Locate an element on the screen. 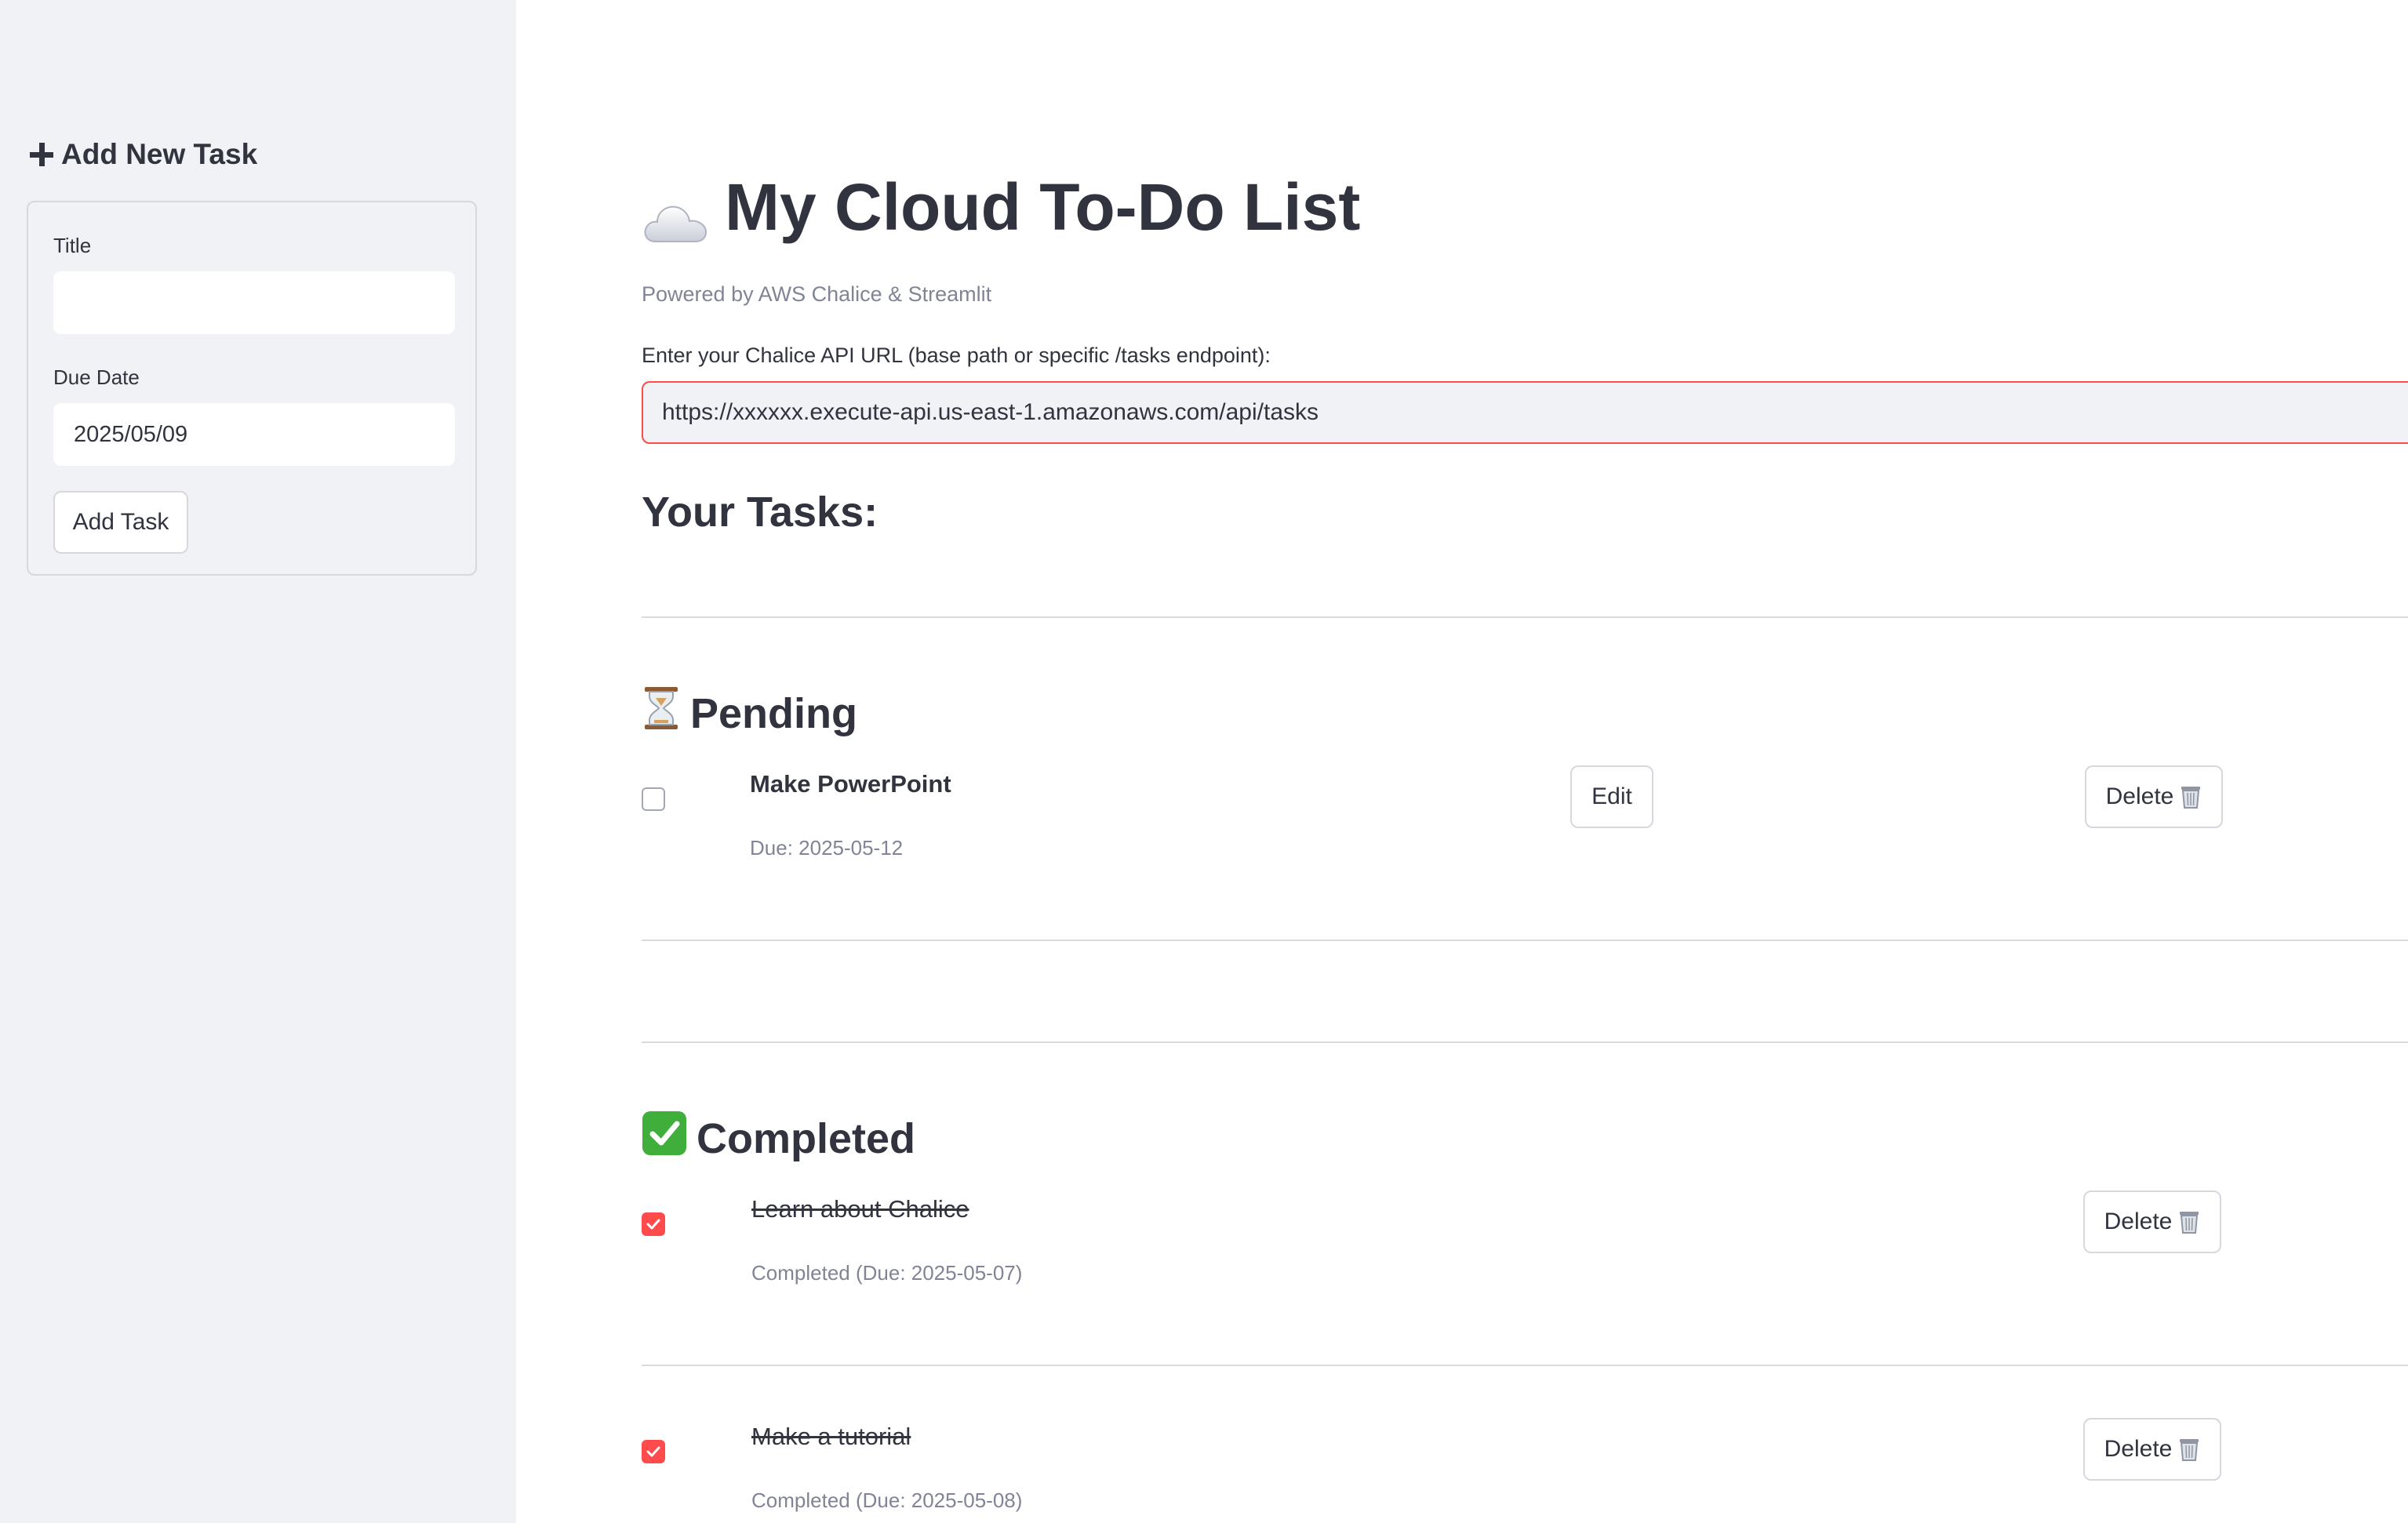 This screenshot has height=1523, width=2408. task-title: Make PowerPoint is located at coordinates (851, 784).